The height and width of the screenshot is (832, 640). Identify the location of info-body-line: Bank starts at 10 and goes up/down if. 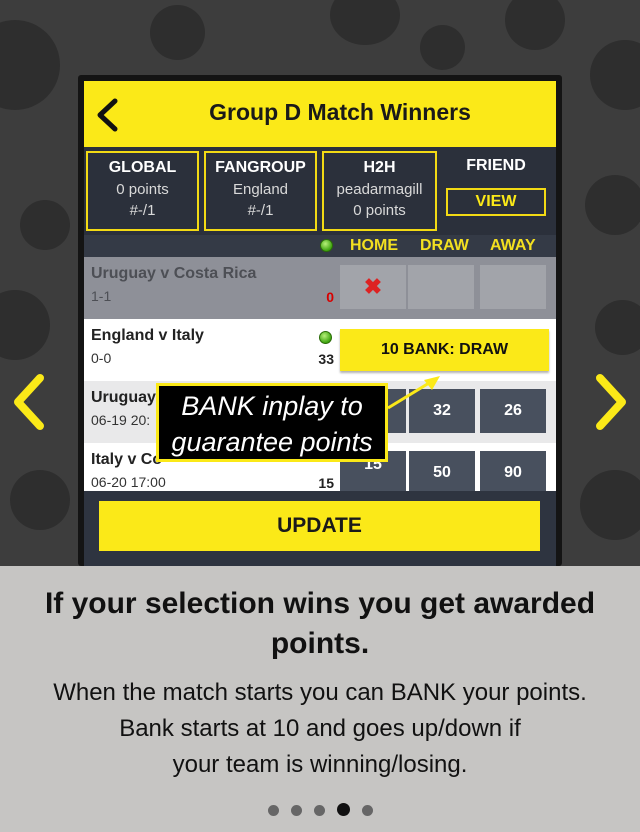
(320, 728).